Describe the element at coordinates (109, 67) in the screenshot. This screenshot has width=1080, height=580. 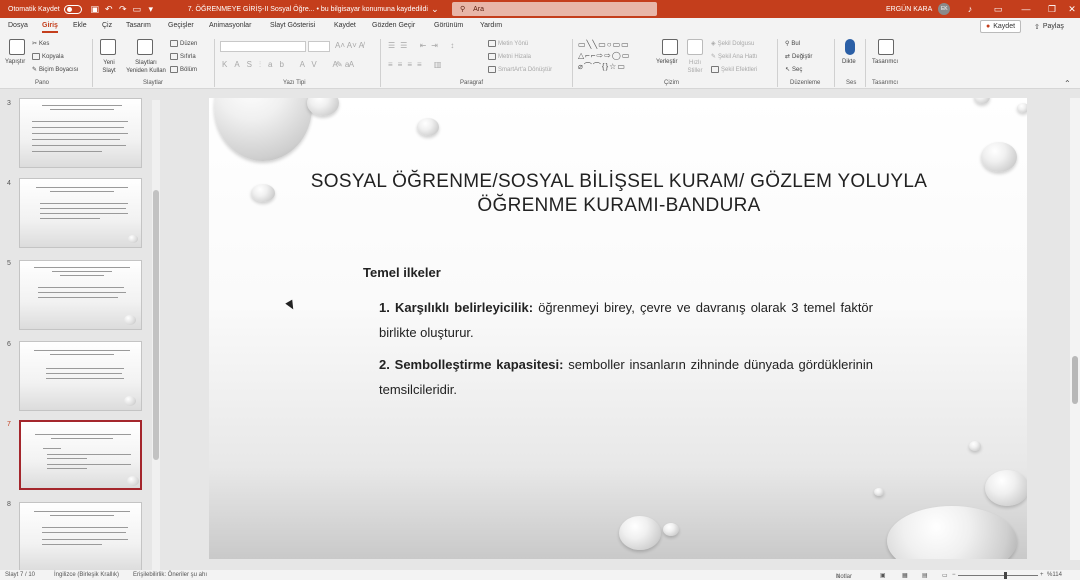
I see `new-slide-button: Yeni Slayt` at that location.